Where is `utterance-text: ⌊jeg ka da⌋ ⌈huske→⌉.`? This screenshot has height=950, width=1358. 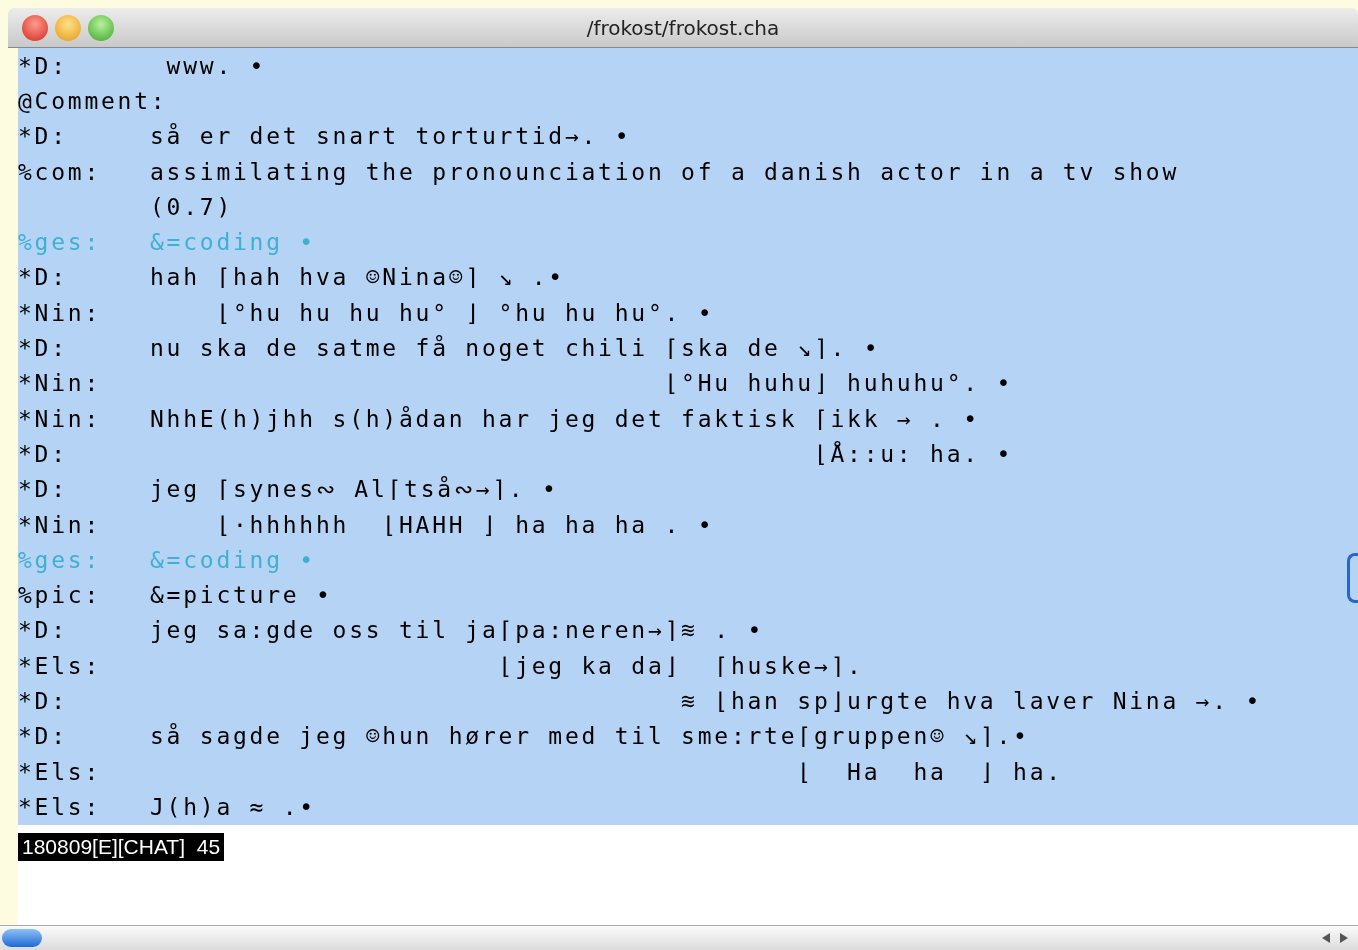 utterance-text: ⌊jeg ka da⌋ ⌈huske→⌉. is located at coordinates (680, 665).